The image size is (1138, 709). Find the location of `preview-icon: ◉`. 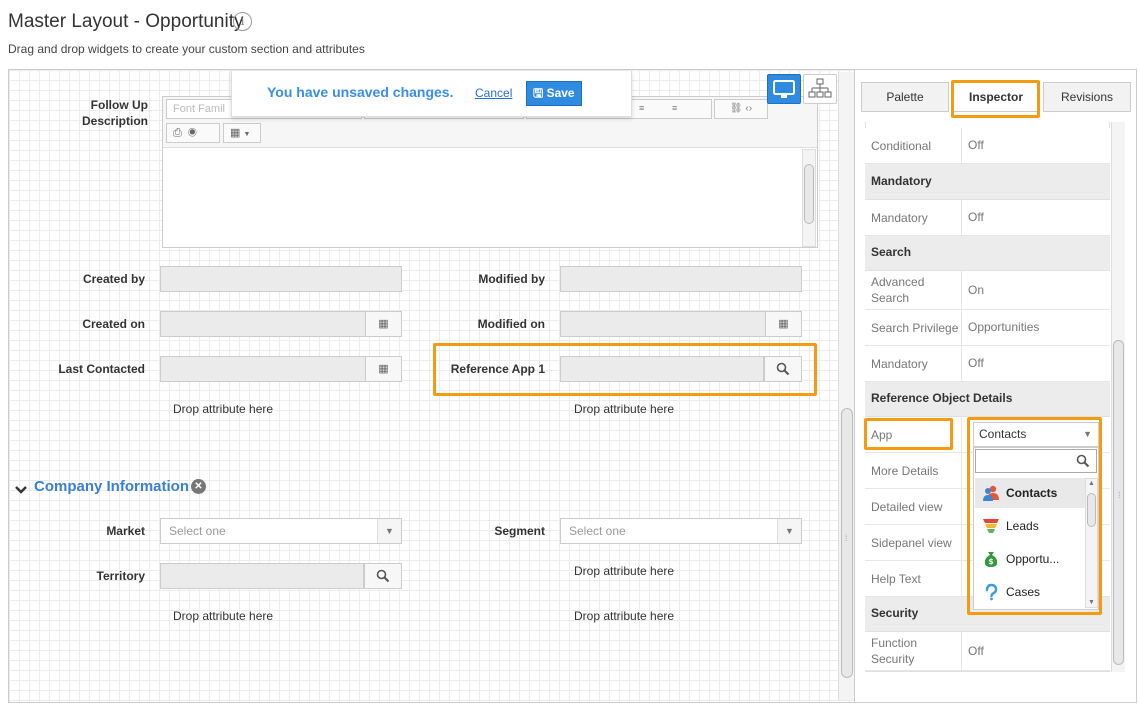

preview-icon: ◉ is located at coordinates (192, 133).